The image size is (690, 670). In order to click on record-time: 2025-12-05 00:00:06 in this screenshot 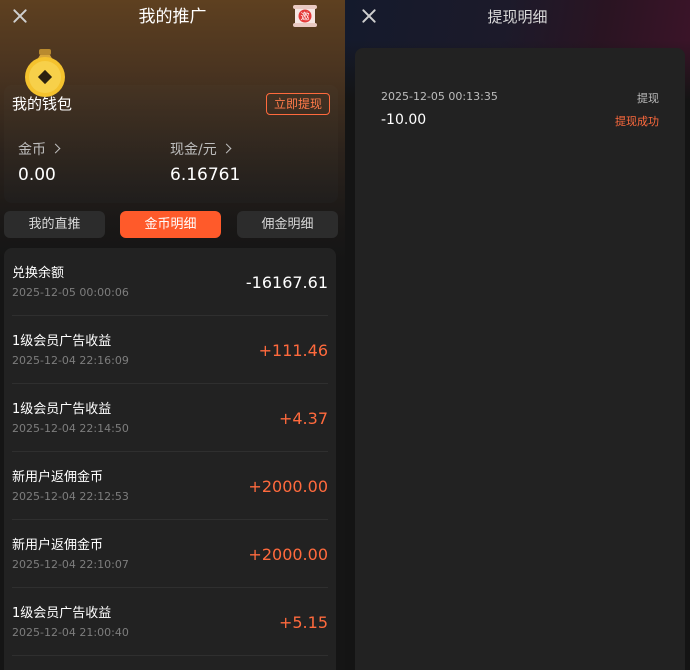, I will do `click(70, 292)`.